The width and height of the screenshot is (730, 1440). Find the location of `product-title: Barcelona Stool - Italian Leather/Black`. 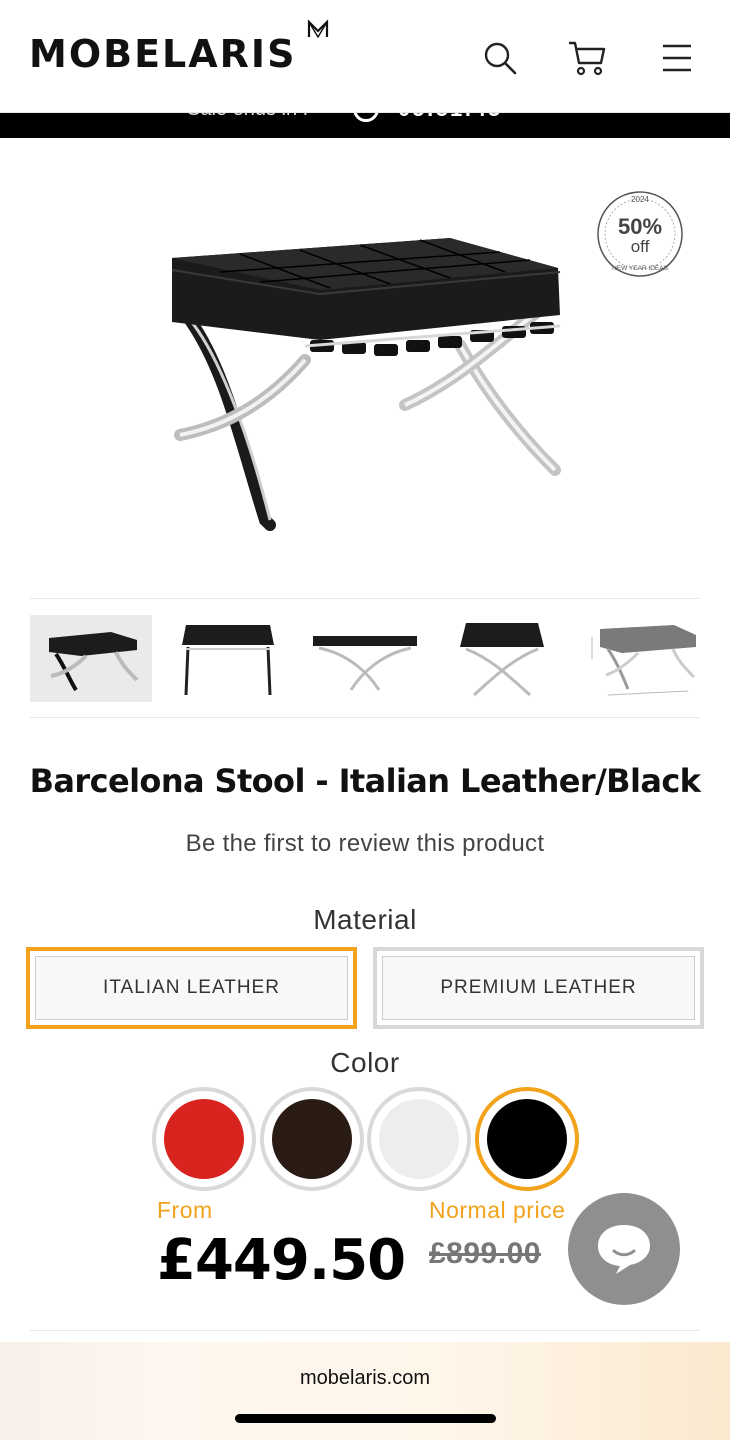

product-title: Barcelona Stool - Italian Leather/Black is located at coordinates (365, 781).